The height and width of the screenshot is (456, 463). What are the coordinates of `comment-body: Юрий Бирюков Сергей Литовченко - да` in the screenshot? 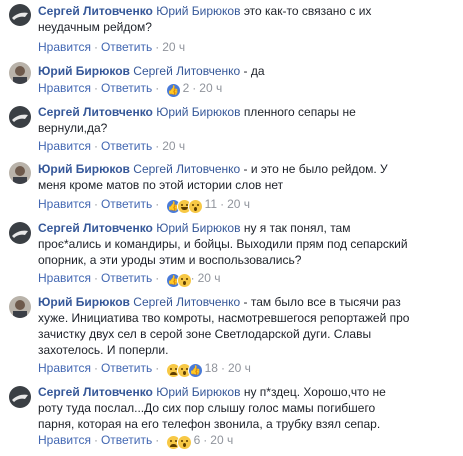 It's located at (224, 71).